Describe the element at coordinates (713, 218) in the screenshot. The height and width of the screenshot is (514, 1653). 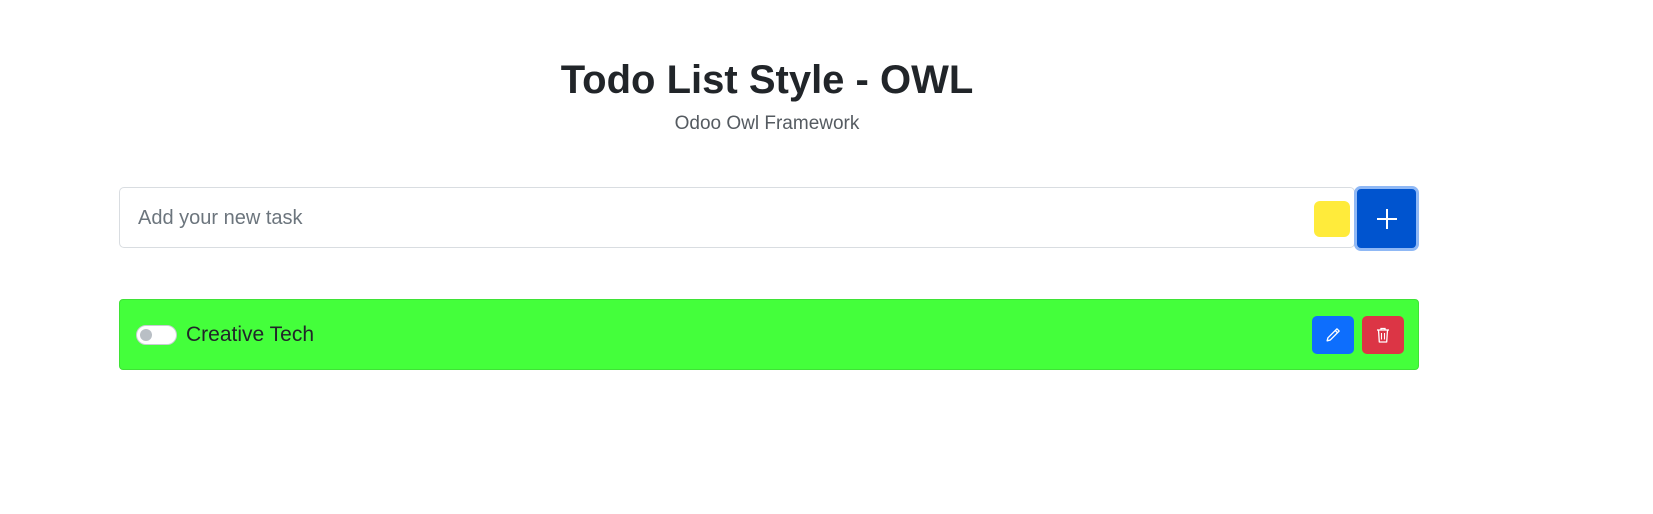
I see `task-input` at that location.